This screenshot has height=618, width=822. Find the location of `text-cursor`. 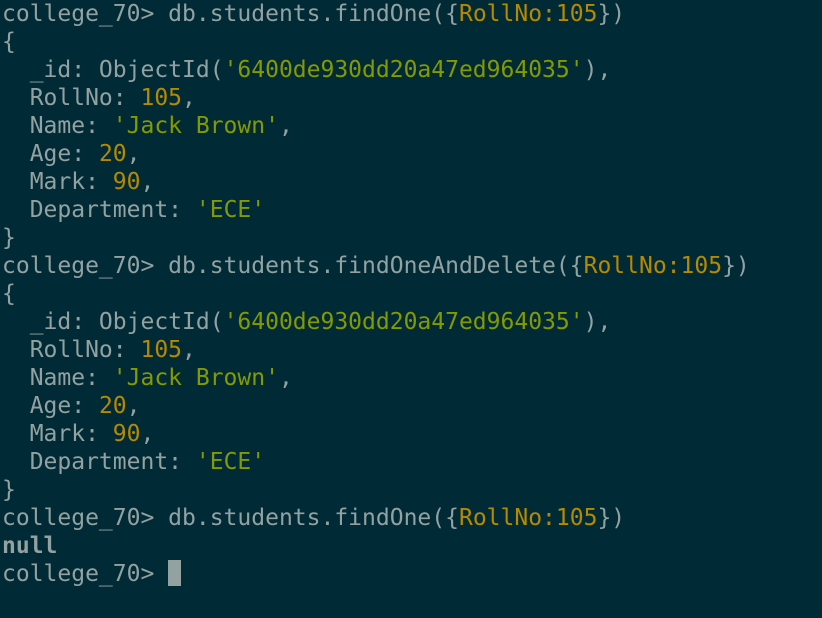

text-cursor is located at coordinates (175, 573).